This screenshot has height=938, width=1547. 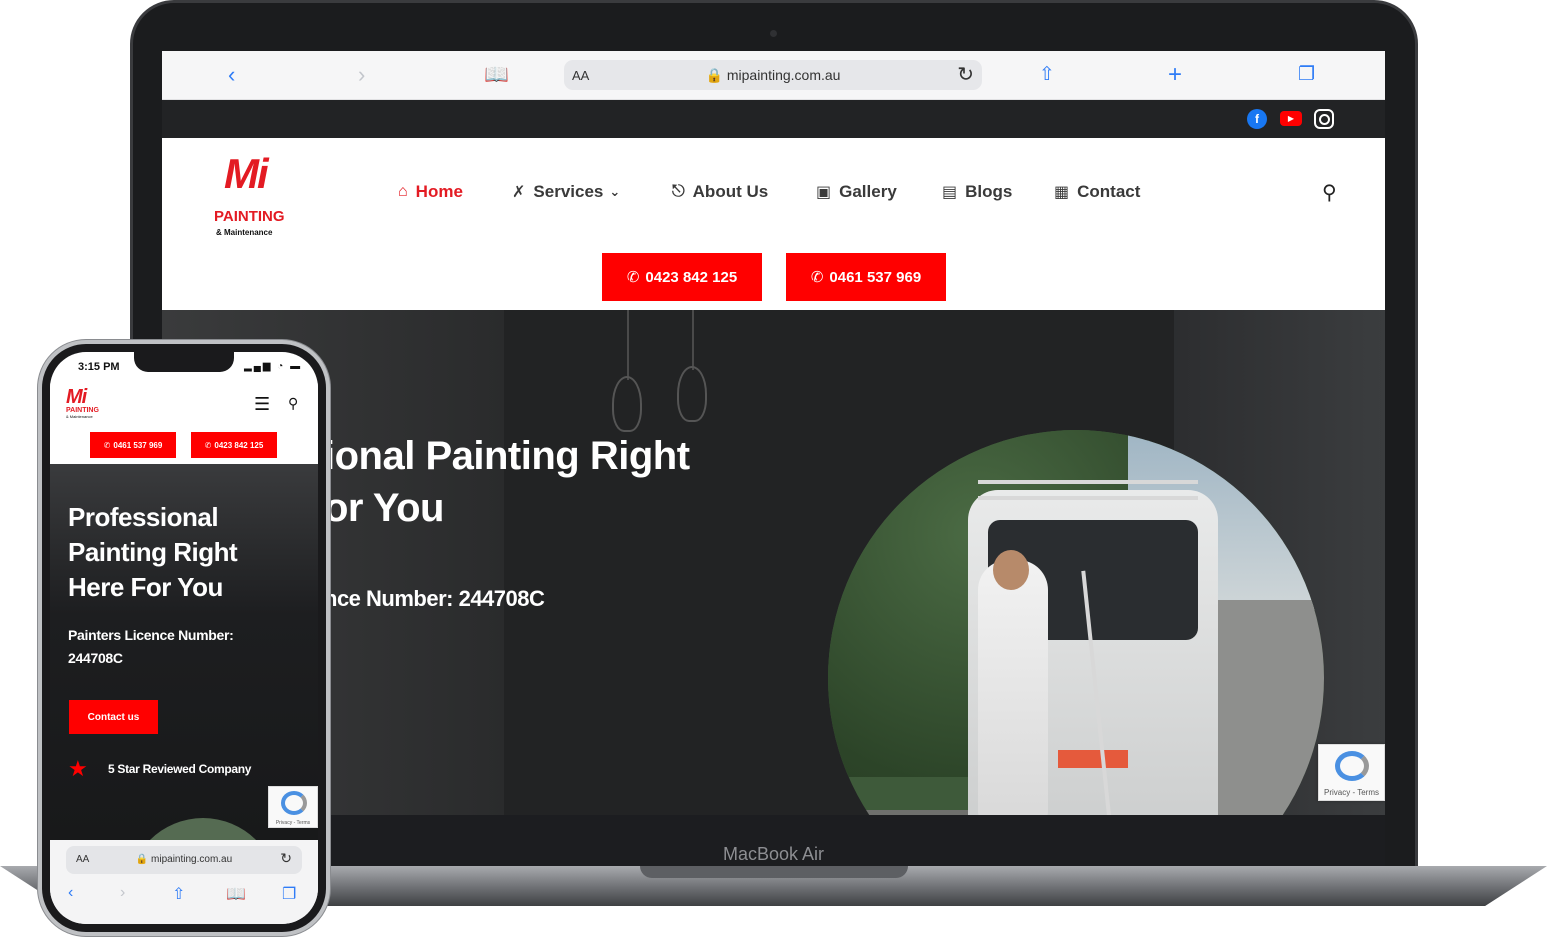 I want to click on call-button-2: ✆ 0461 537 969, so click(x=866, y=277).